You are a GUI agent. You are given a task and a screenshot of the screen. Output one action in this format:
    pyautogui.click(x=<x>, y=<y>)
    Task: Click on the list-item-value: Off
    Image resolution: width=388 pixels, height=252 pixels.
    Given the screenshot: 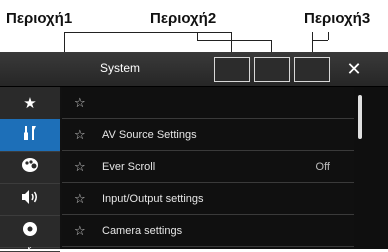 What is the action you would take?
    pyautogui.click(x=322, y=166)
    